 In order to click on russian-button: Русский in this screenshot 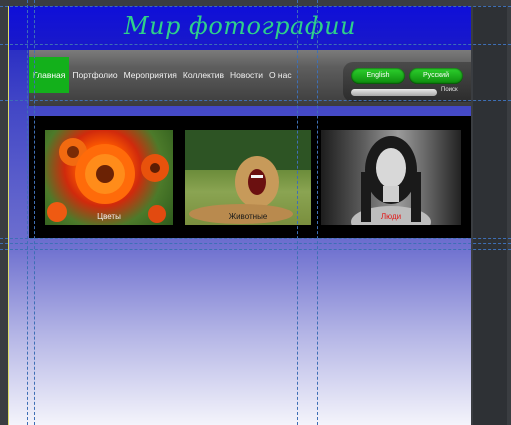, I will do `click(436, 76)`.